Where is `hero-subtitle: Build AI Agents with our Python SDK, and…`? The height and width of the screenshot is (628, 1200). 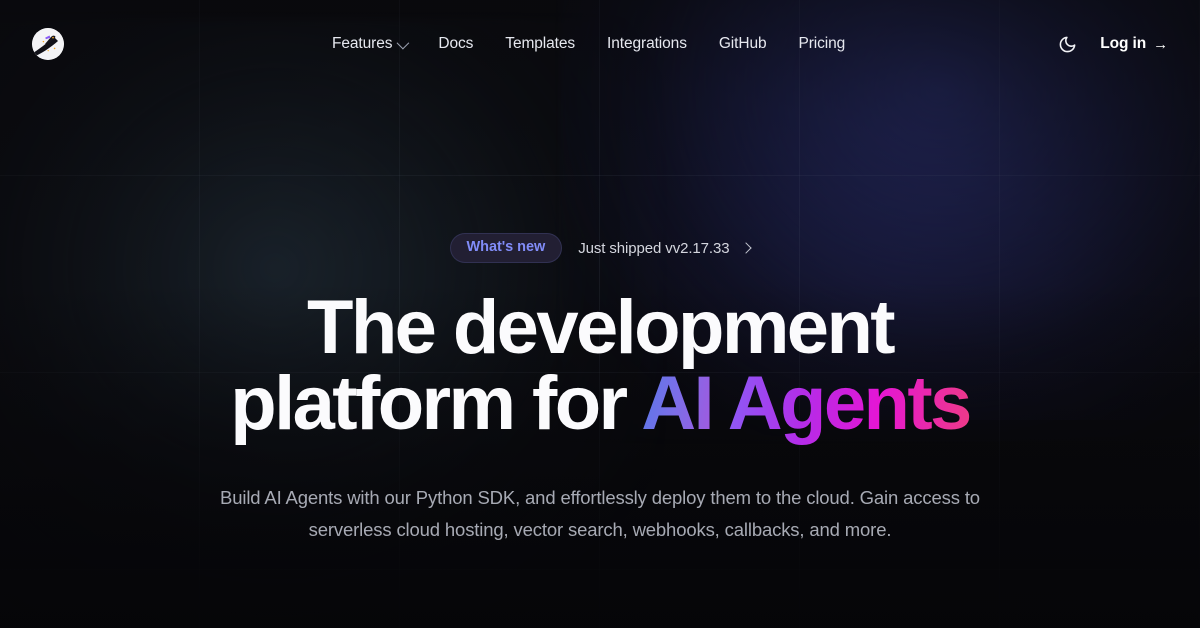 hero-subtitle: Build AI Agents with our Python SDK, and… is located at coordinates (600, 513).